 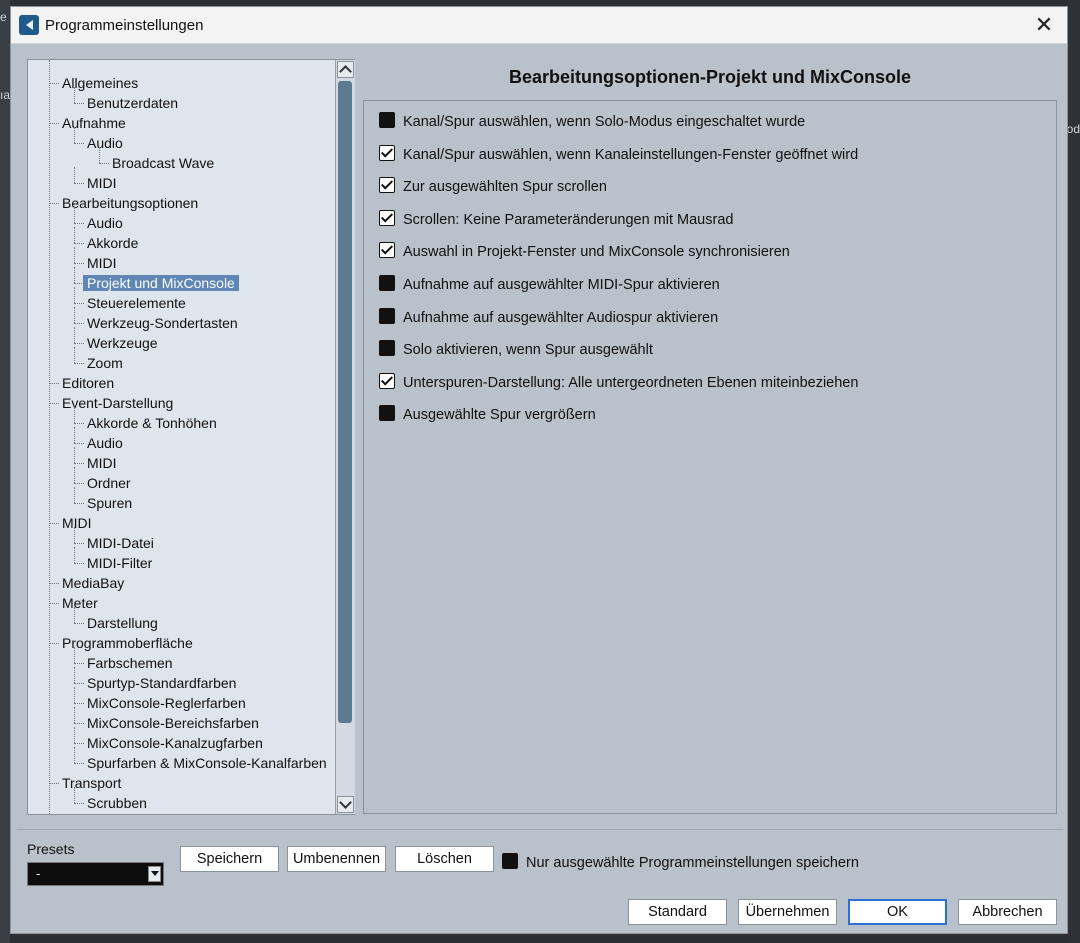 I want to click on rename-preset-button: Umbenennen, so click(x=336, y=859).